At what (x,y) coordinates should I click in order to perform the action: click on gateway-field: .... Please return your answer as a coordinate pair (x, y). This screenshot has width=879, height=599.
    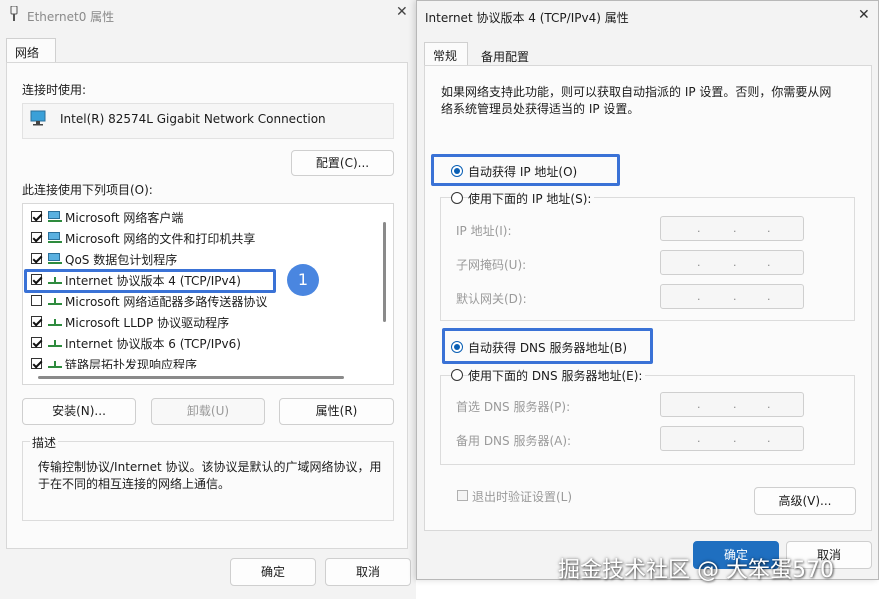
    Looking at the image, I should click on (732, 296).